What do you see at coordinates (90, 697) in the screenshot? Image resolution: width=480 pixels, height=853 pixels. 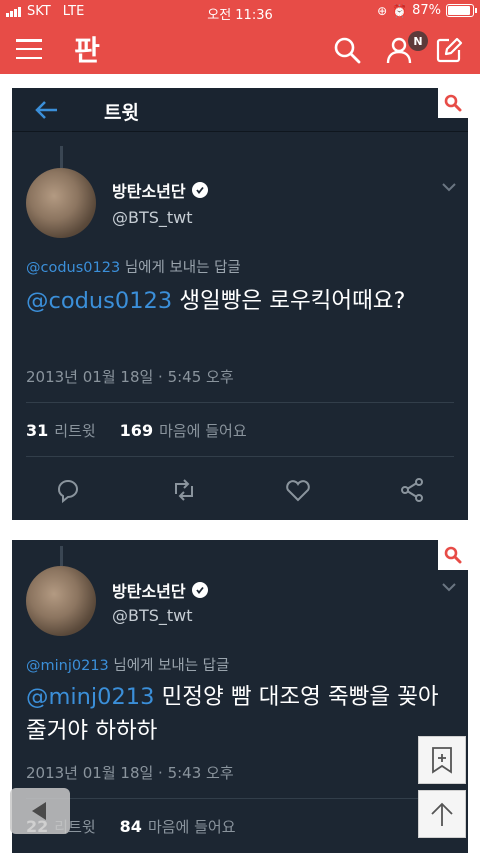 I see `mention-link: @minj0213` at bounding box center [90, 697].